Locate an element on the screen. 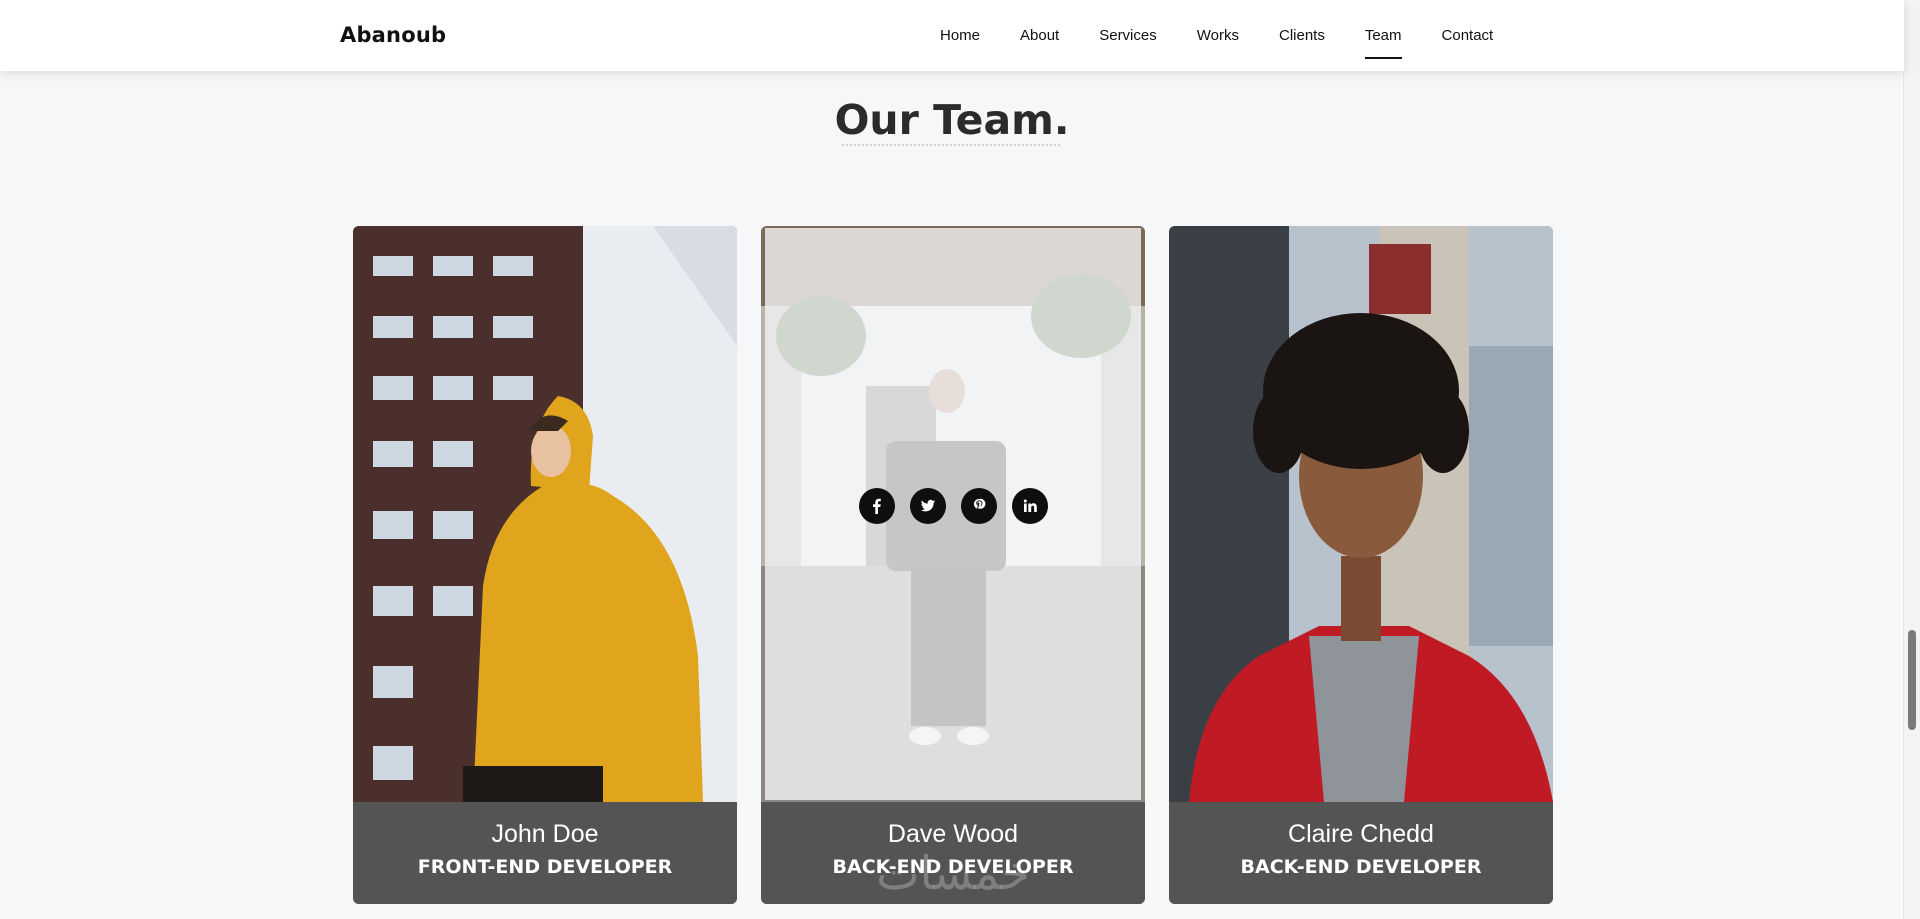 The image size is (1920, 919). nav-link-works: Works is located at coordinates (1218, 35).